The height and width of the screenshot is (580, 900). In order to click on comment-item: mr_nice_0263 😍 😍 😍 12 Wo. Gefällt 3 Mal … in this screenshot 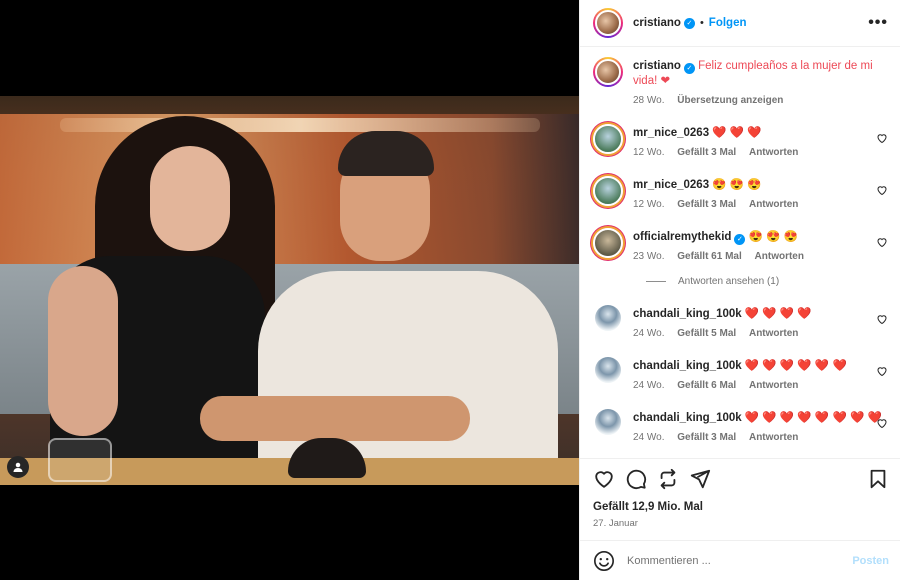, I will do `click(740, 194)`.